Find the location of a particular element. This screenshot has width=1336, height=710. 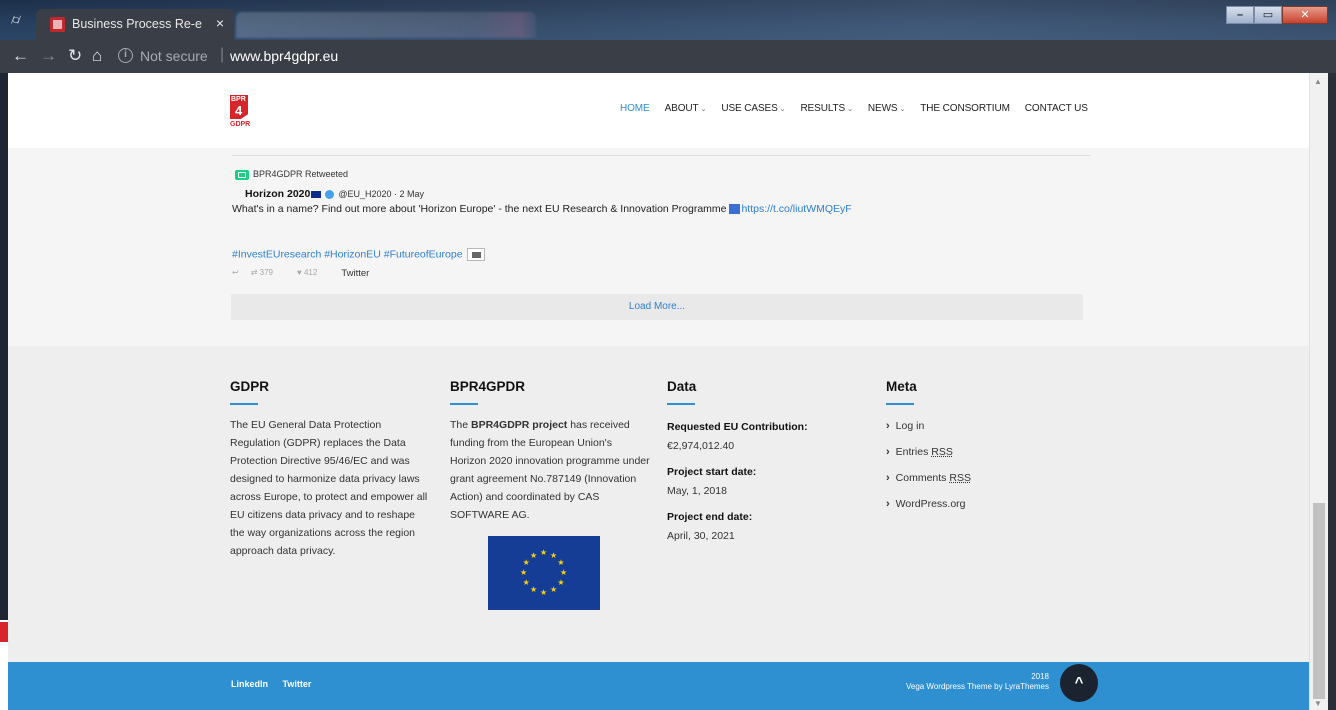

nav-news: NEWS ⌄ is located at coordinates (886, 108).